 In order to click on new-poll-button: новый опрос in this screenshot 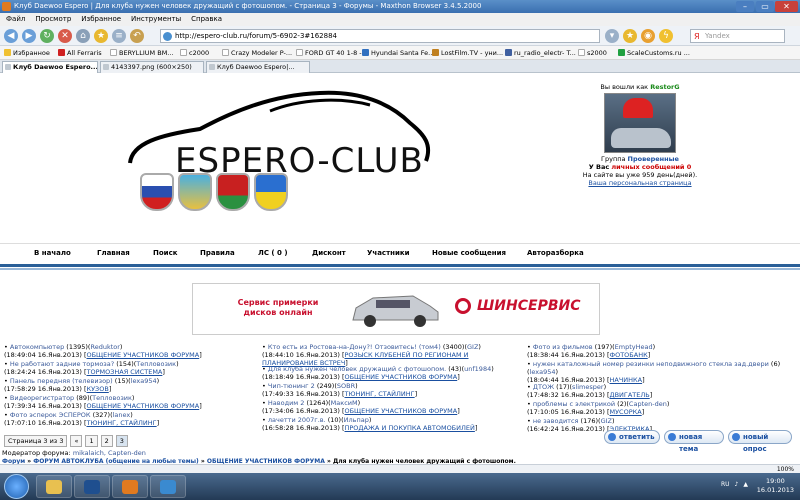, I will do `click(760, 441)`.